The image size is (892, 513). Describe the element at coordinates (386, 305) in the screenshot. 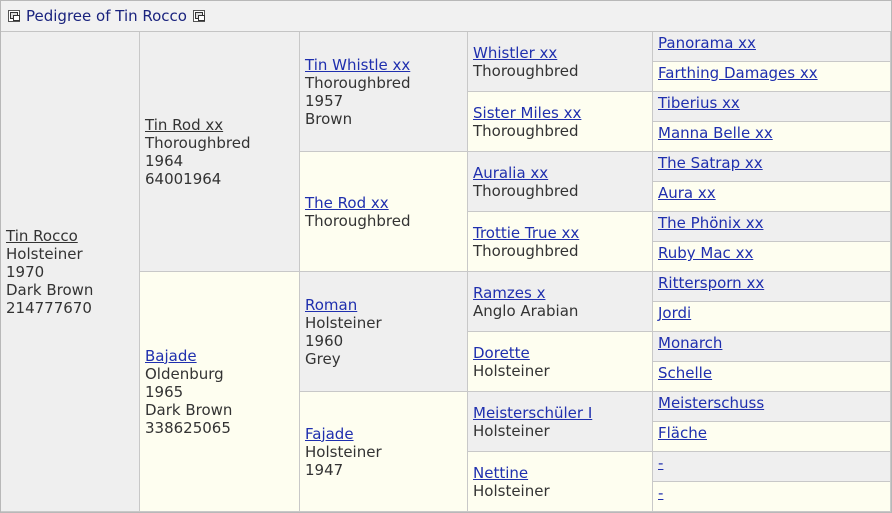

I see `gen3-name: Roman` at that location.